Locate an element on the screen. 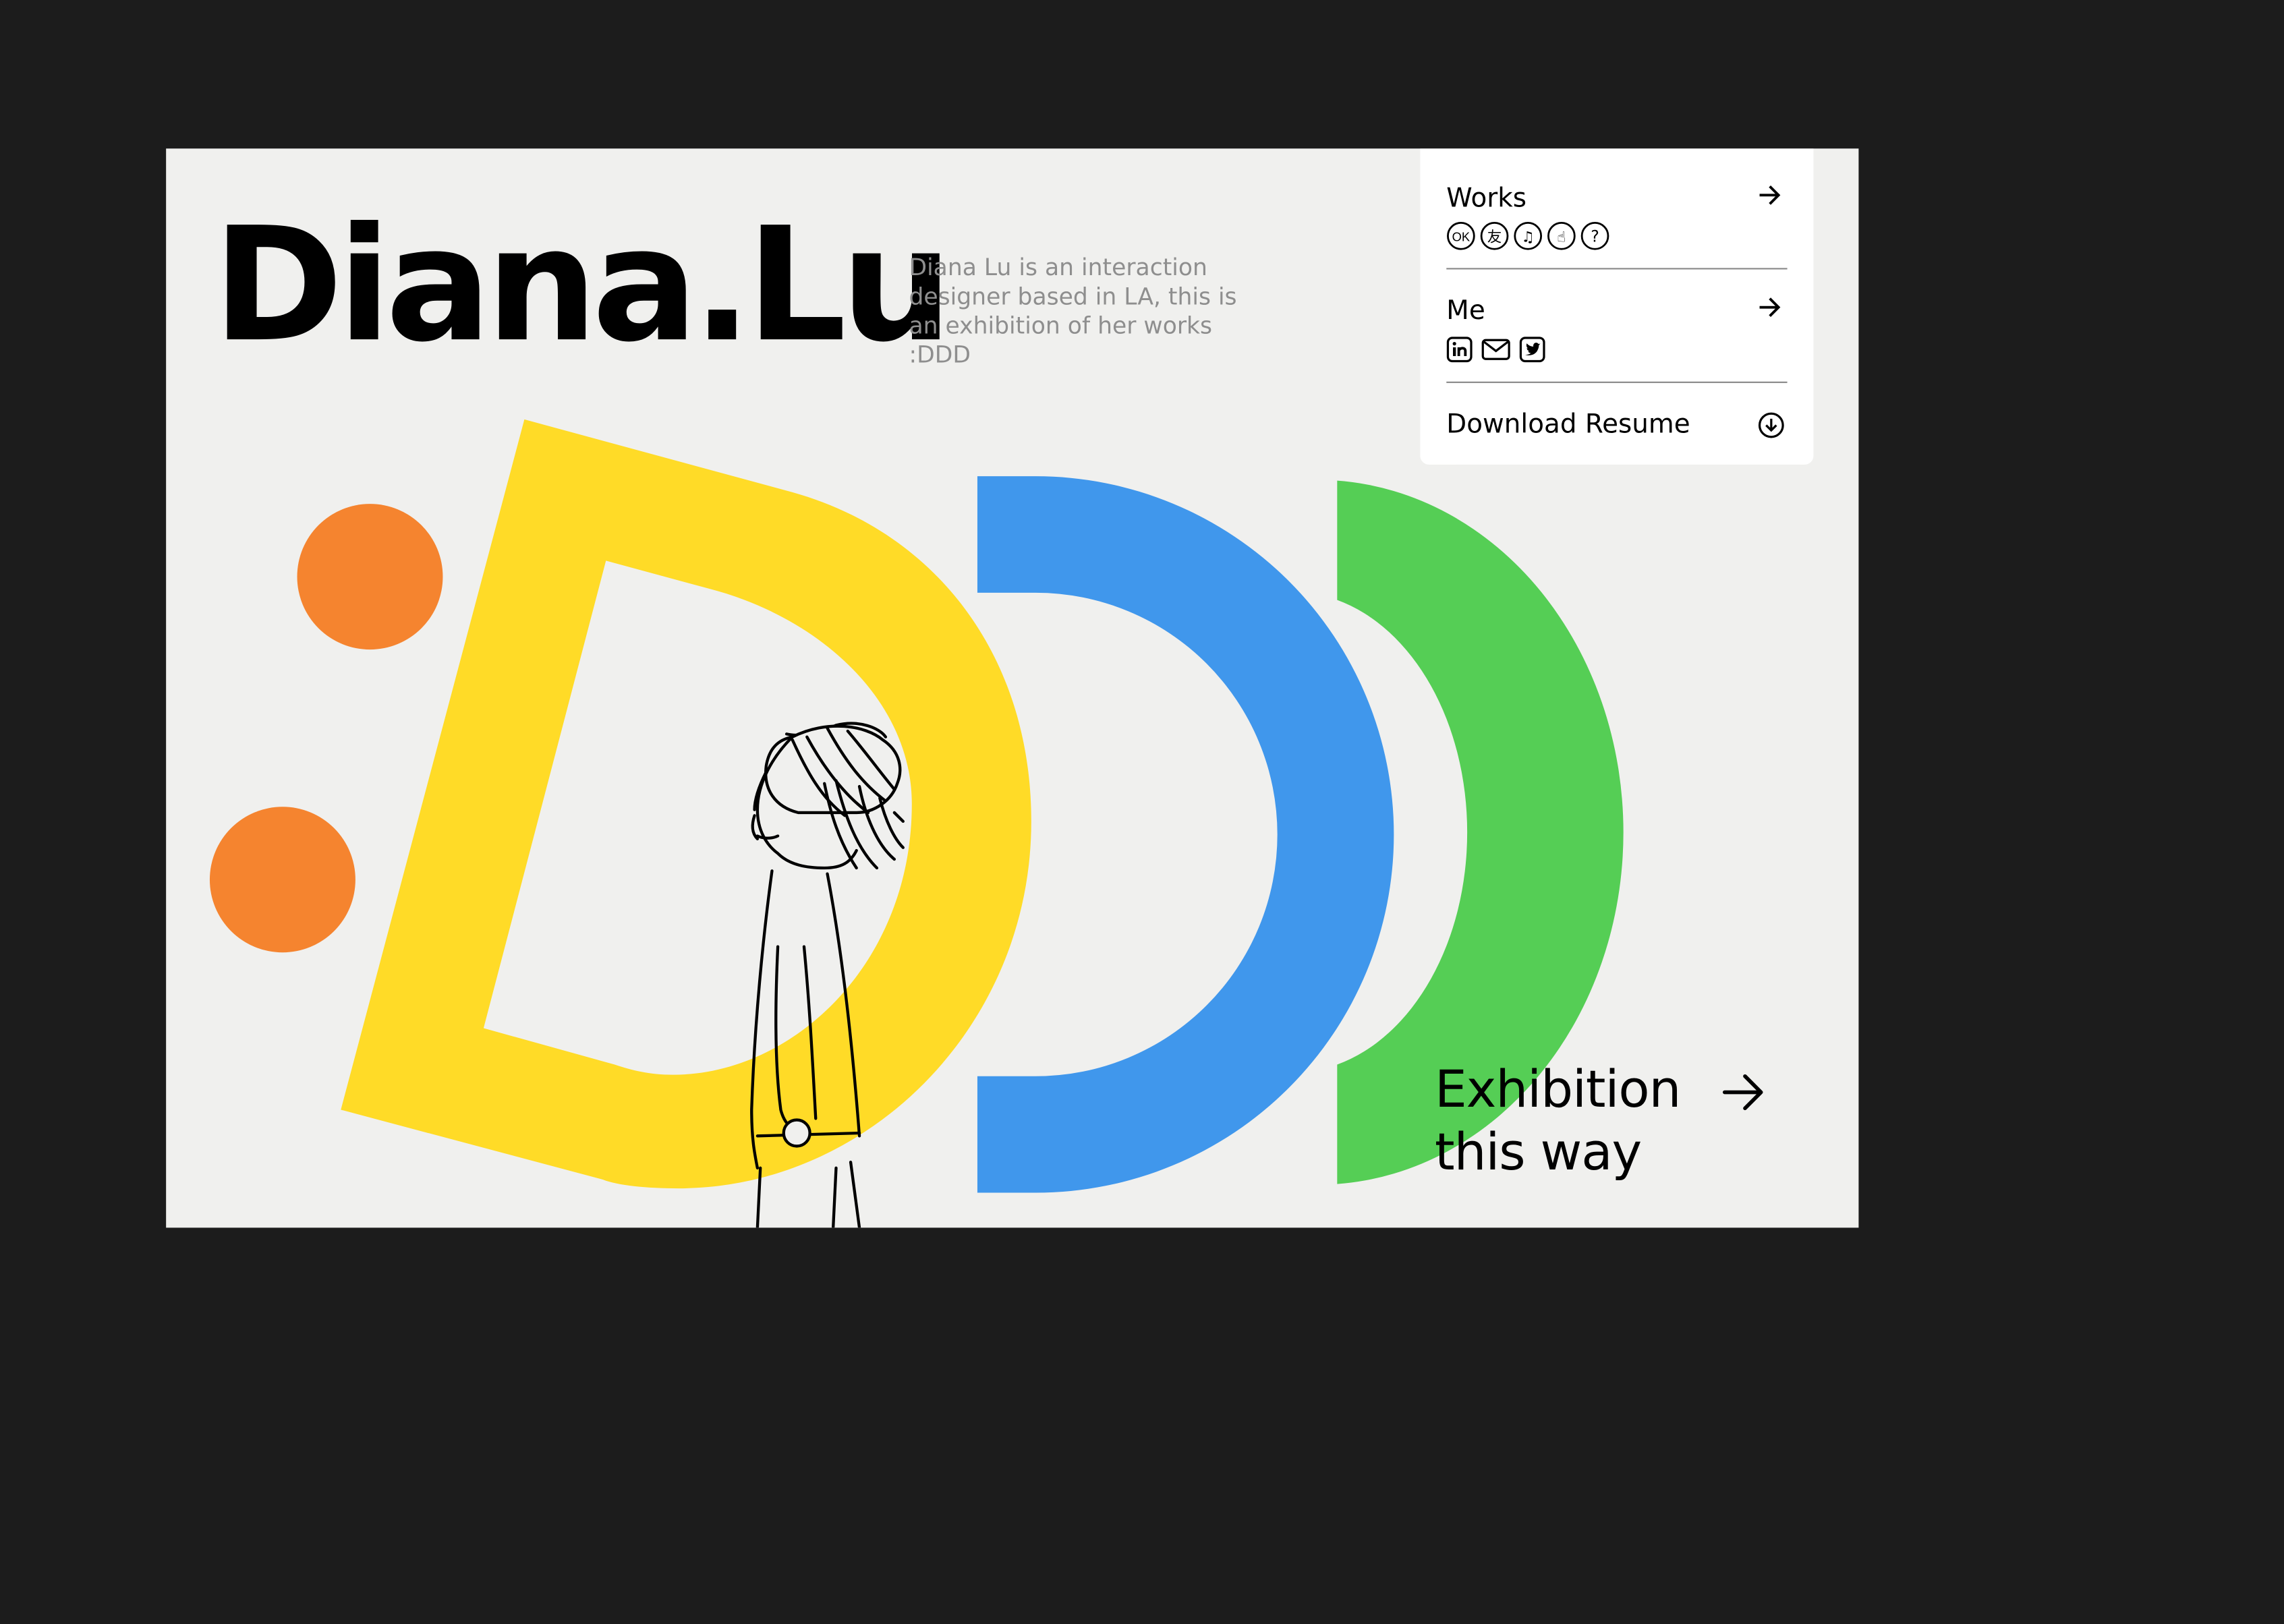  nav-menu: Works OK 友 ♫ ☝ ? Me Download Resume is located at coordinates (1617, 306).